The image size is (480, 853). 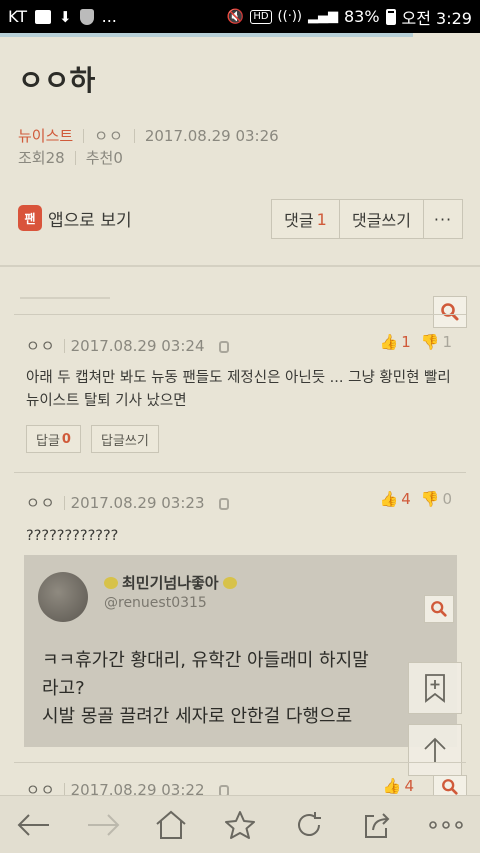 I want to click on tweet-line: 라고?, so click(x=63, y=688).